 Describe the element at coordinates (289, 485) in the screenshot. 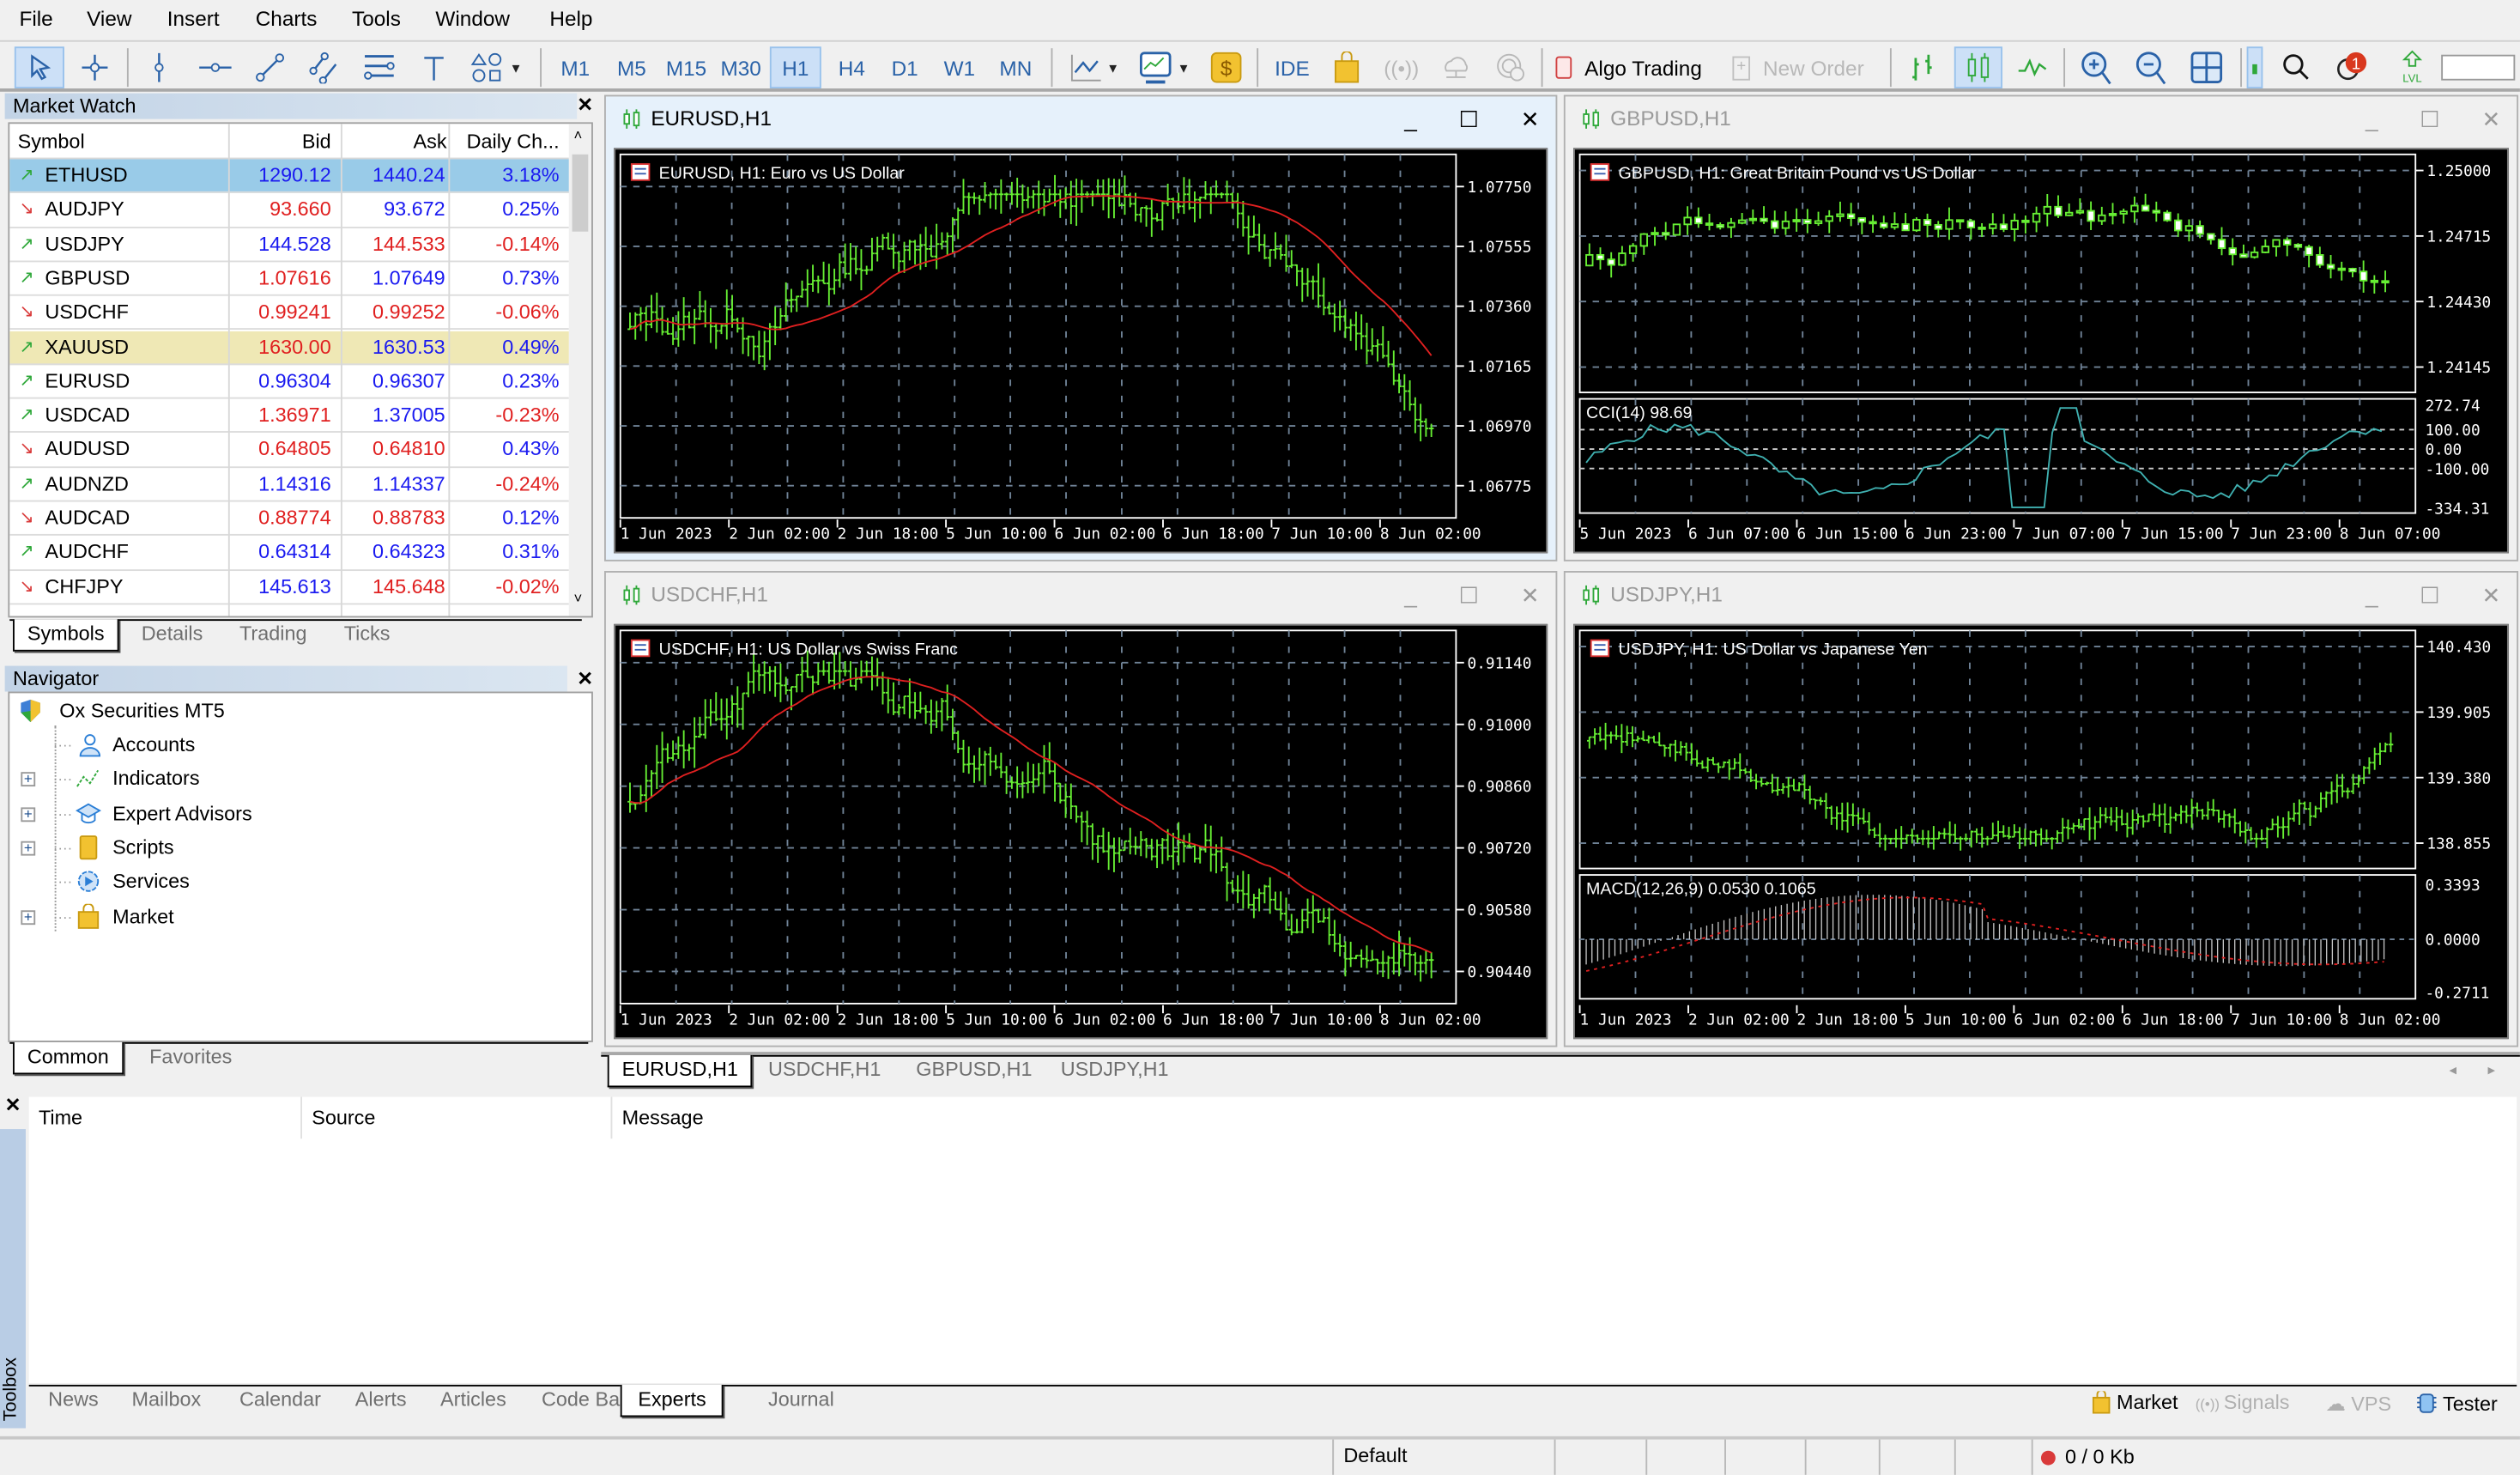

I see `market-watch-row: ↗ AUDNZD 1.14316 1.14337 -0.24%` at that location.